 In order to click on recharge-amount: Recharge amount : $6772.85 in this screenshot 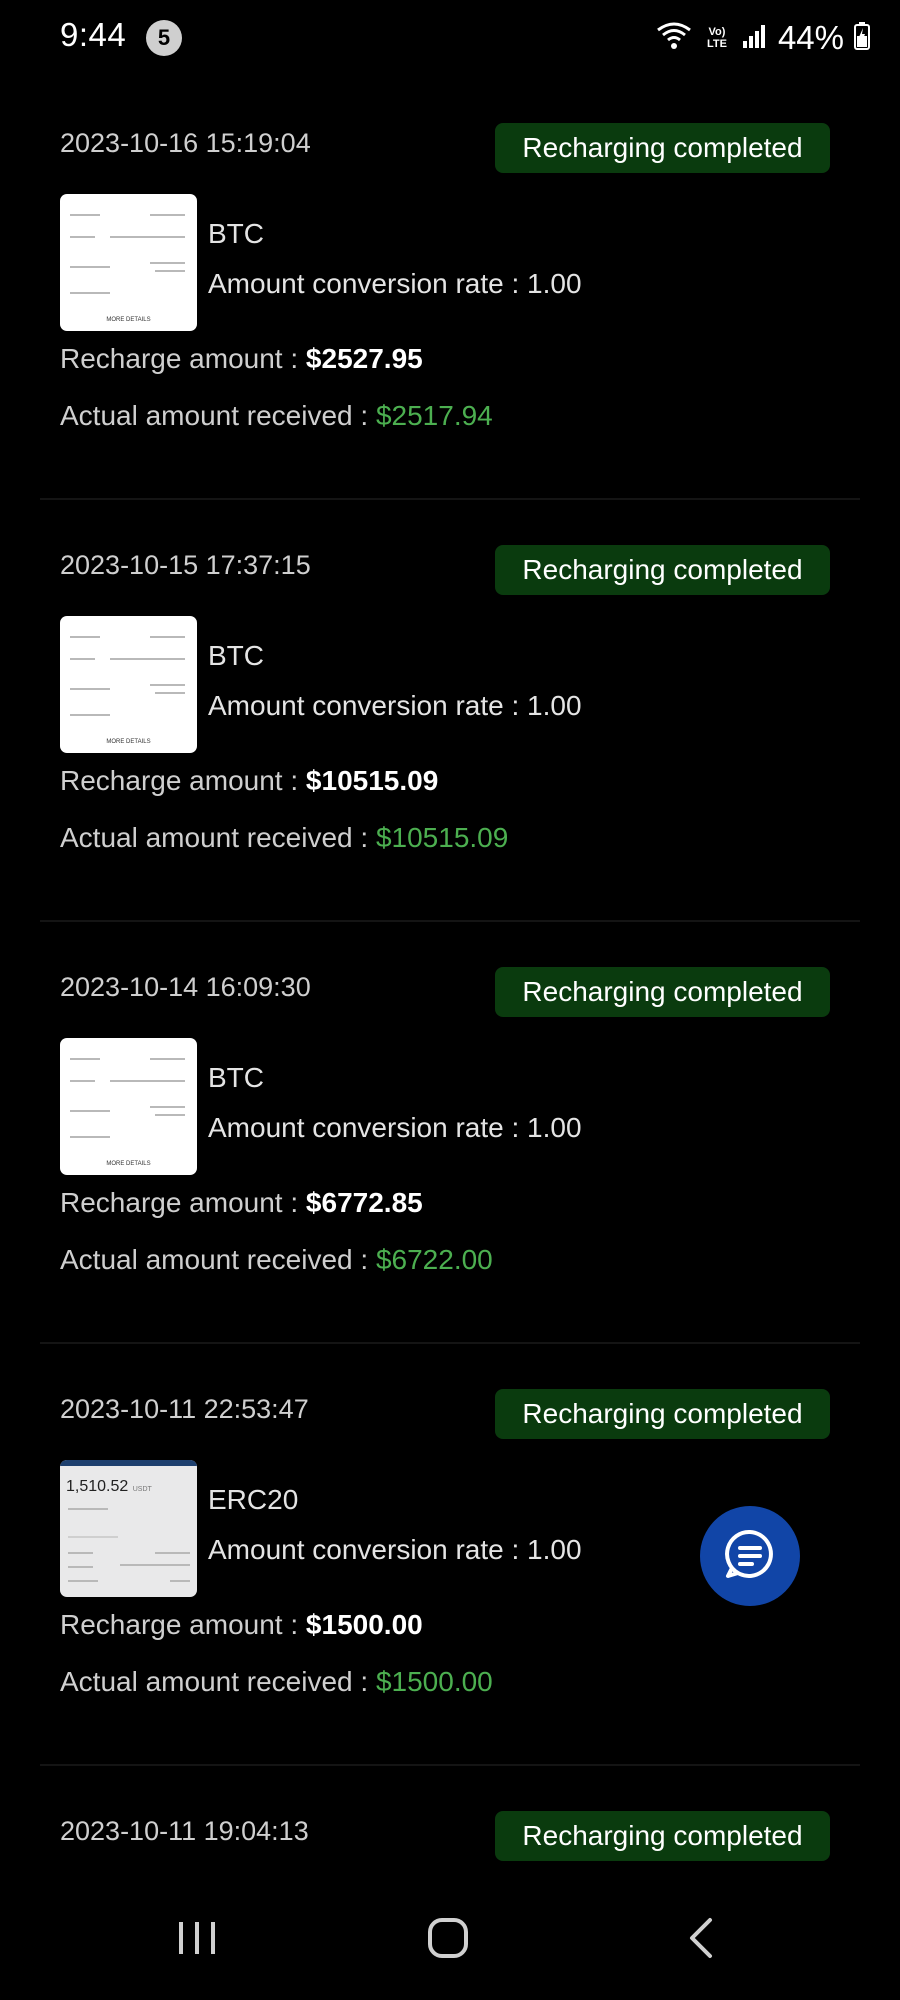, I will do `click(241, 1203)`.